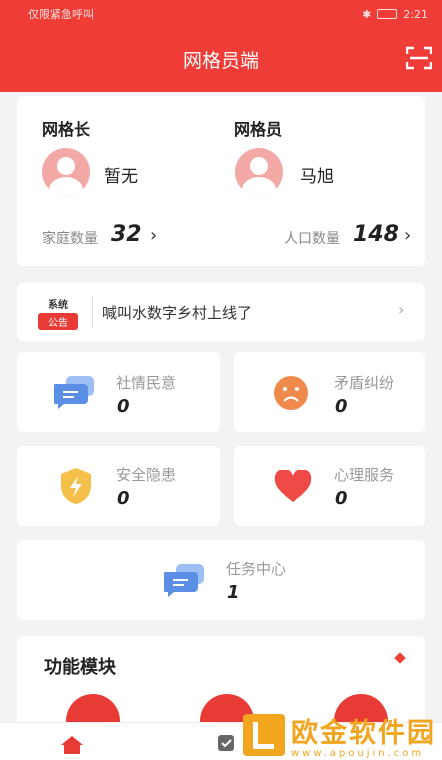  Describe the element at coordinates (126, 234) in the screenshot. I see `households-value: 32` at that location.